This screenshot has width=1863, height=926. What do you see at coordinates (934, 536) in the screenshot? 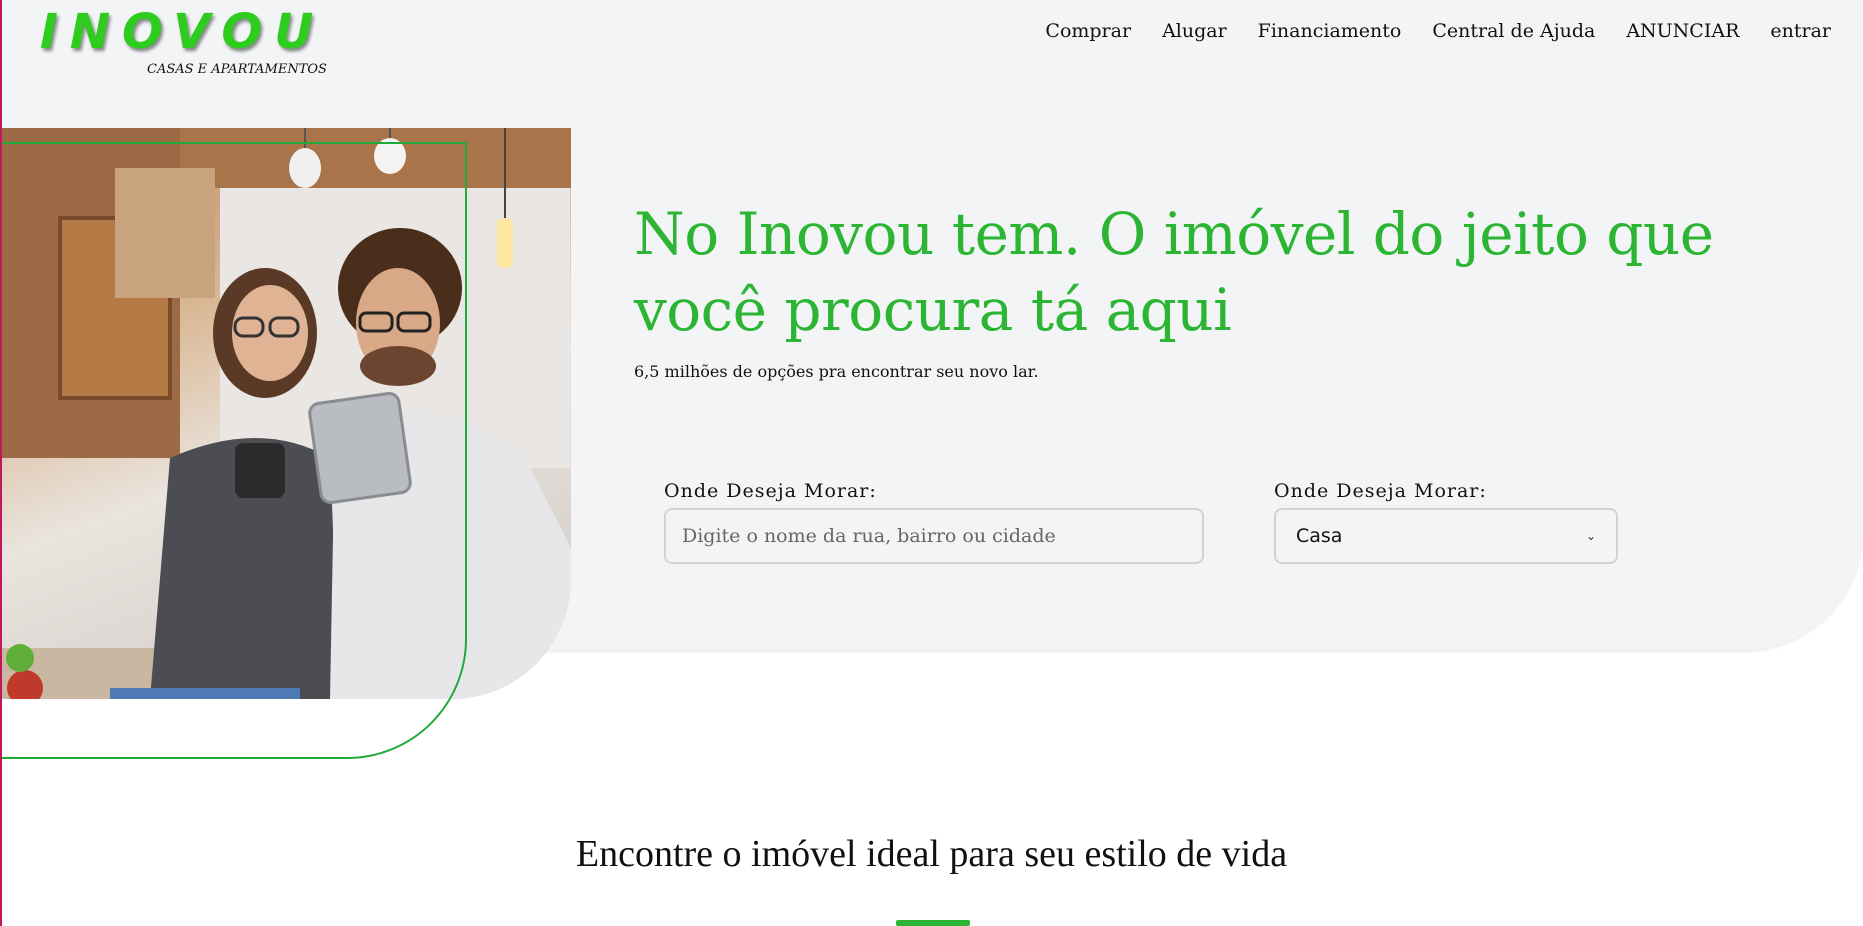
I see `location-search-input` at bounding box center [934, 536].